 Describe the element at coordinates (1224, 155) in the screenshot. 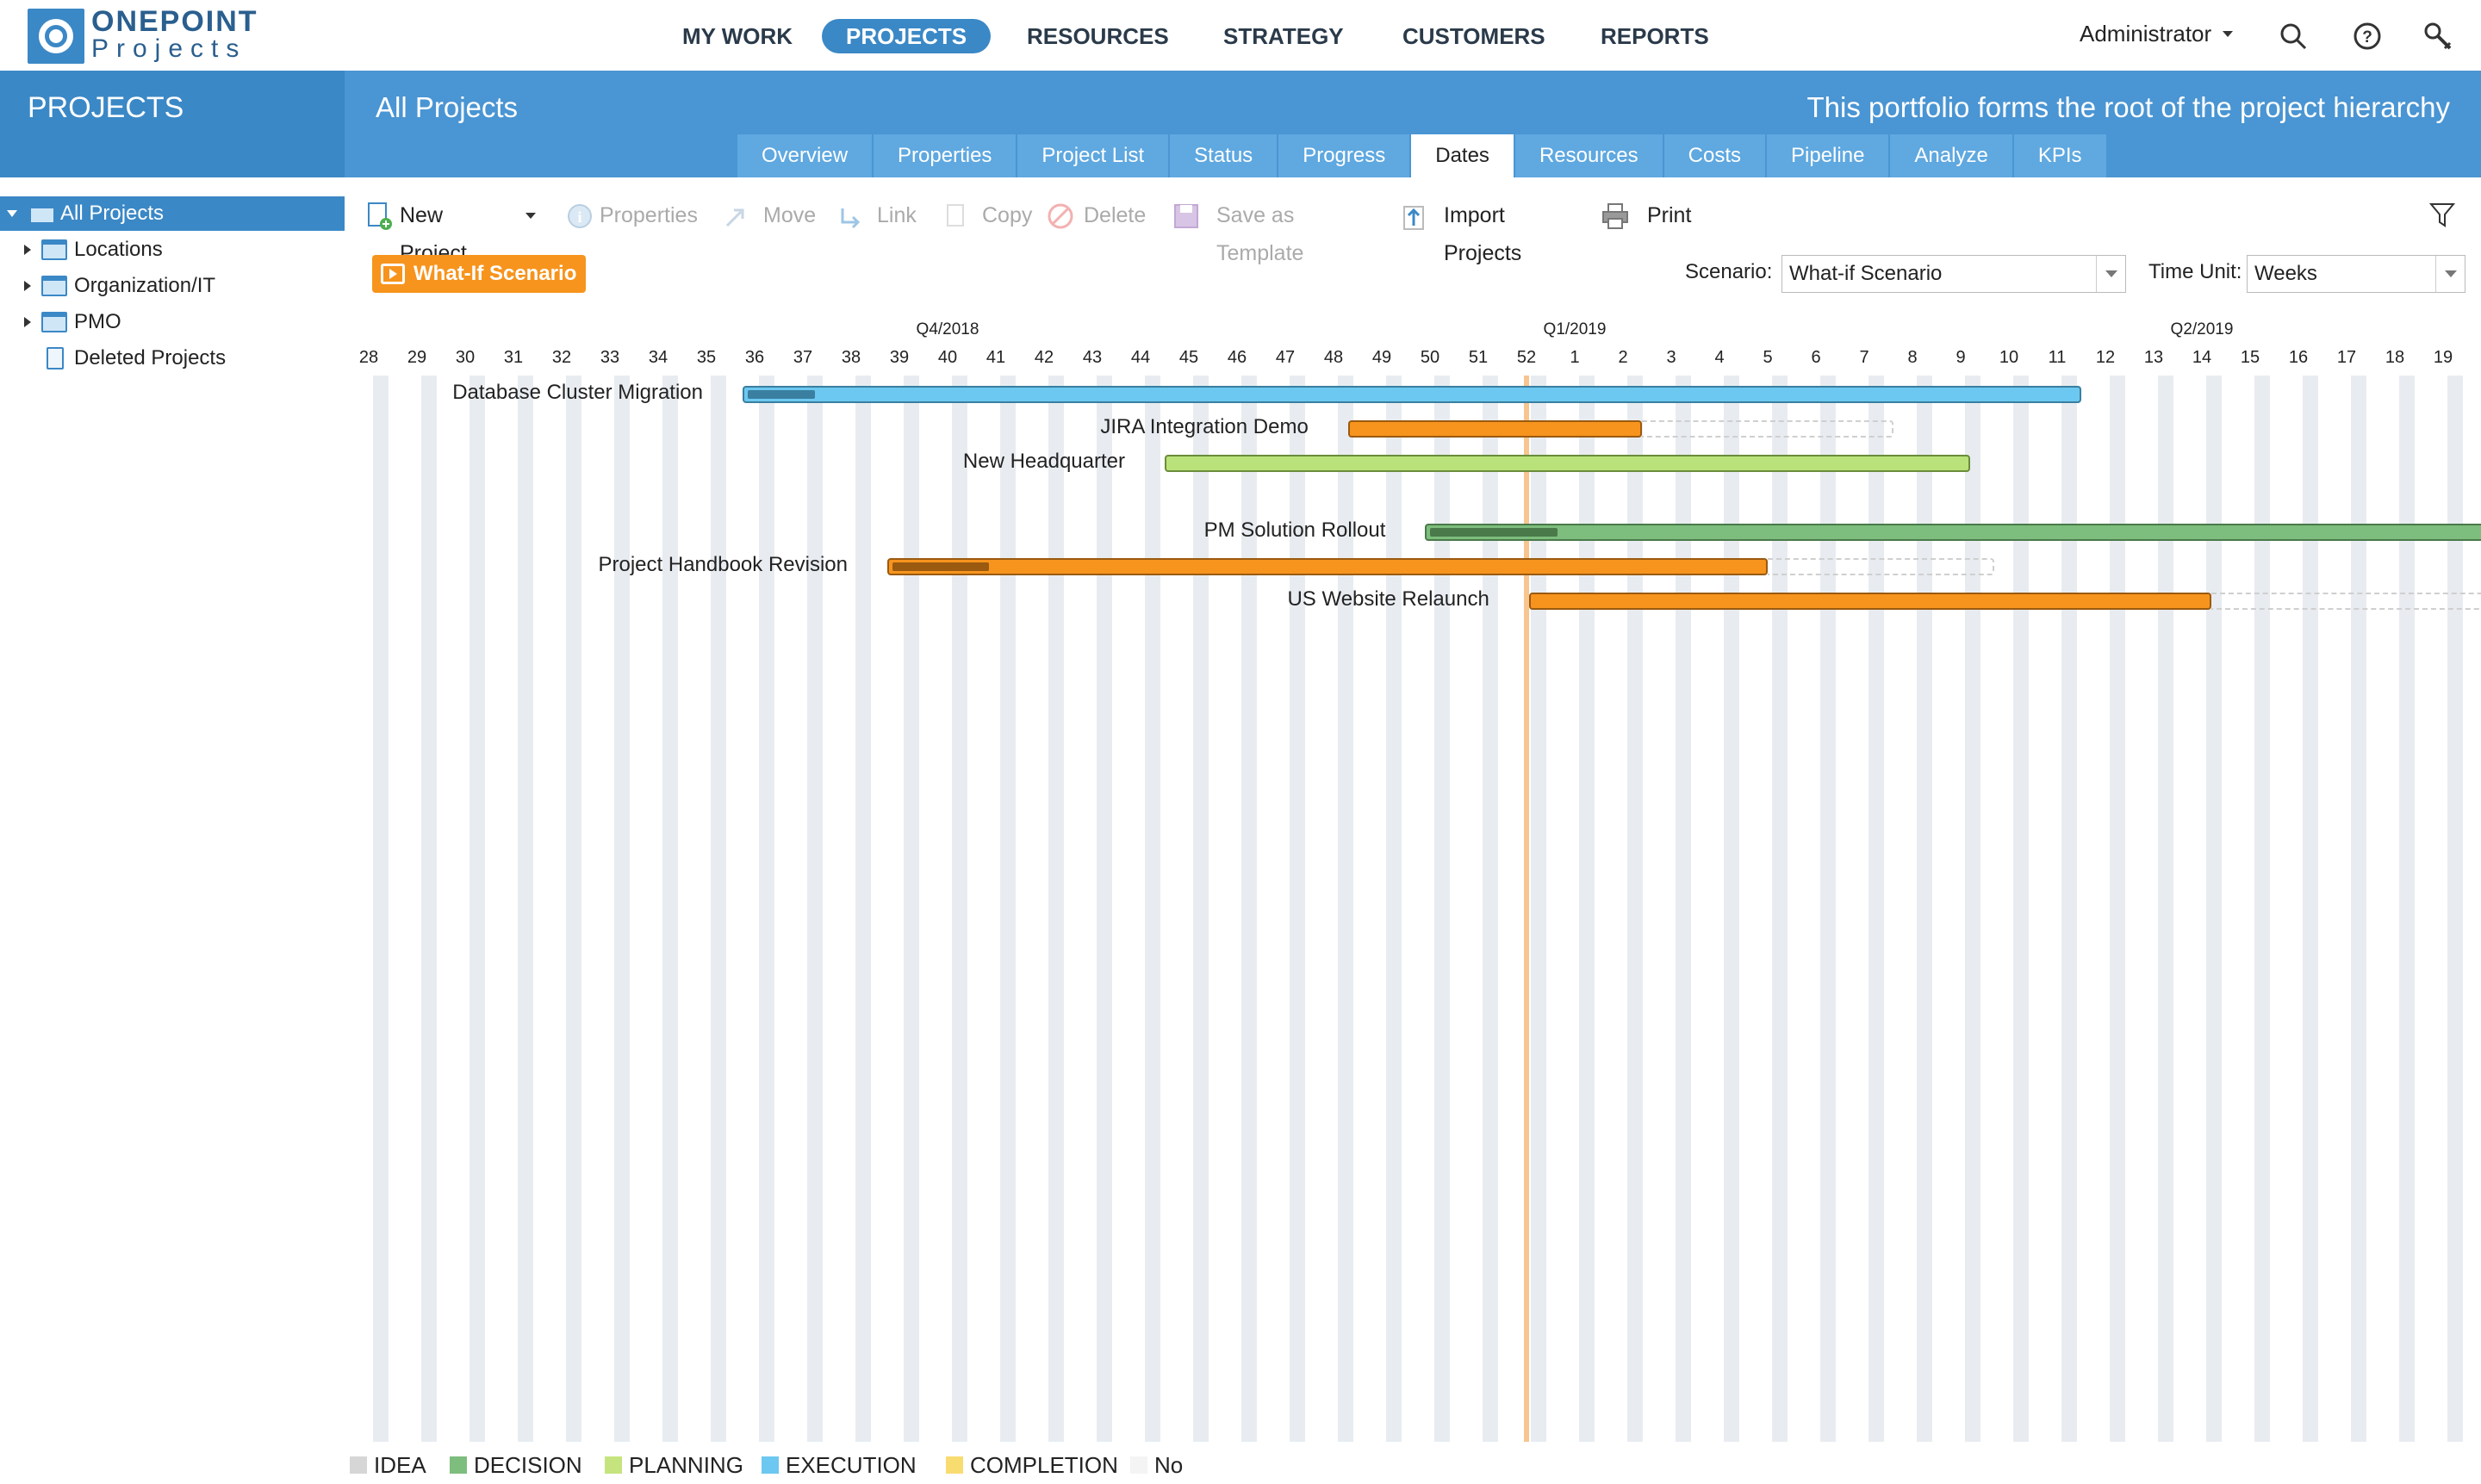

I see `tab-status: Status` at that location.